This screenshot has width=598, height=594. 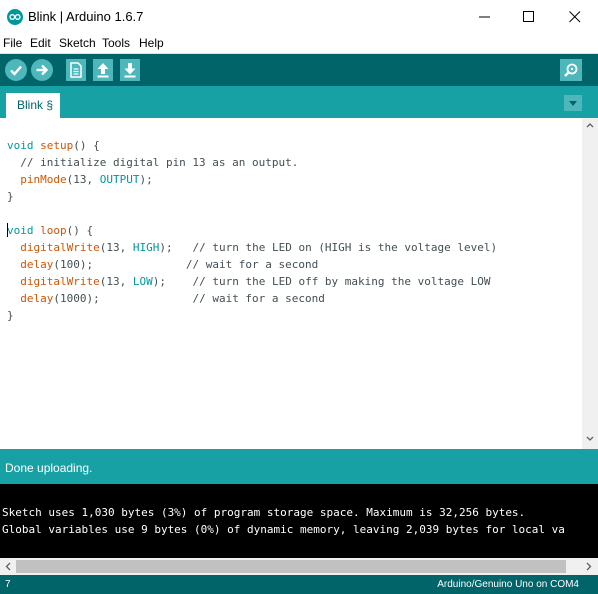 What do you see at coordinates (589, 566) in the screenshot?
I see `scroll-right-arrow-icon` at bounding box center [589, 566].